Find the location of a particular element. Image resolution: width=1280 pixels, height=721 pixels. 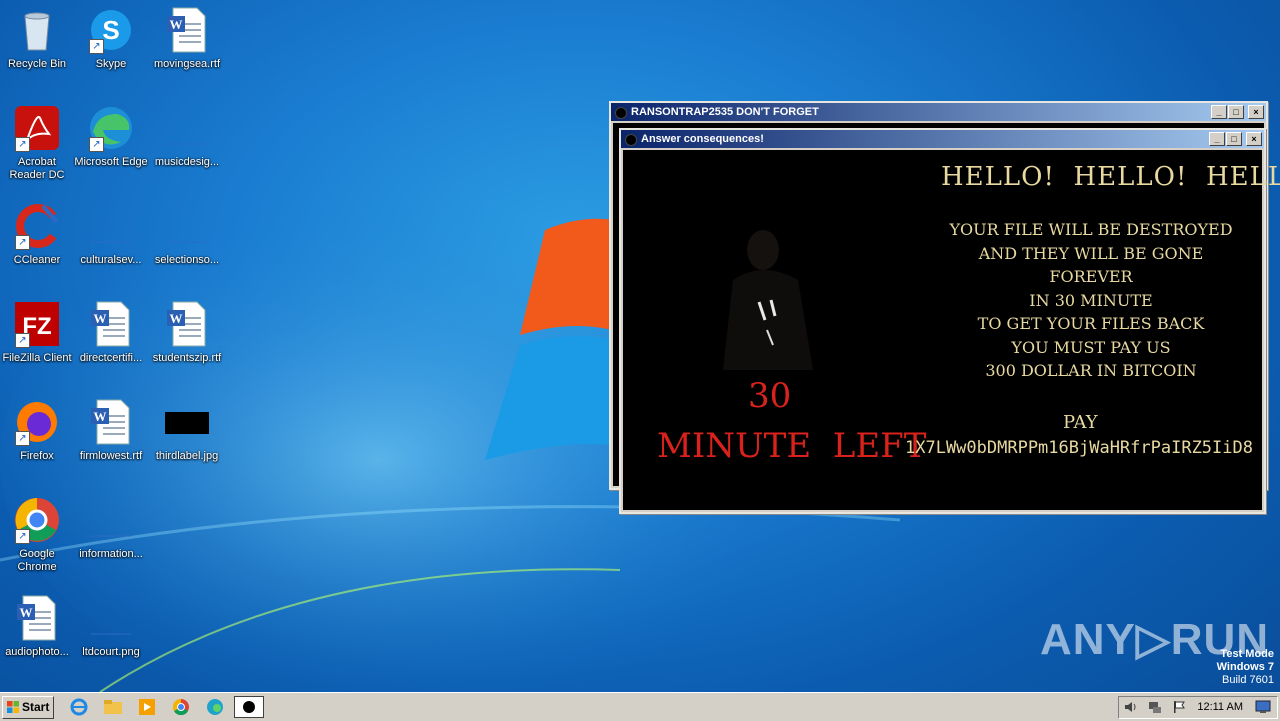

test-mode-text: Test Mode is located at coordinates (1247, 654).